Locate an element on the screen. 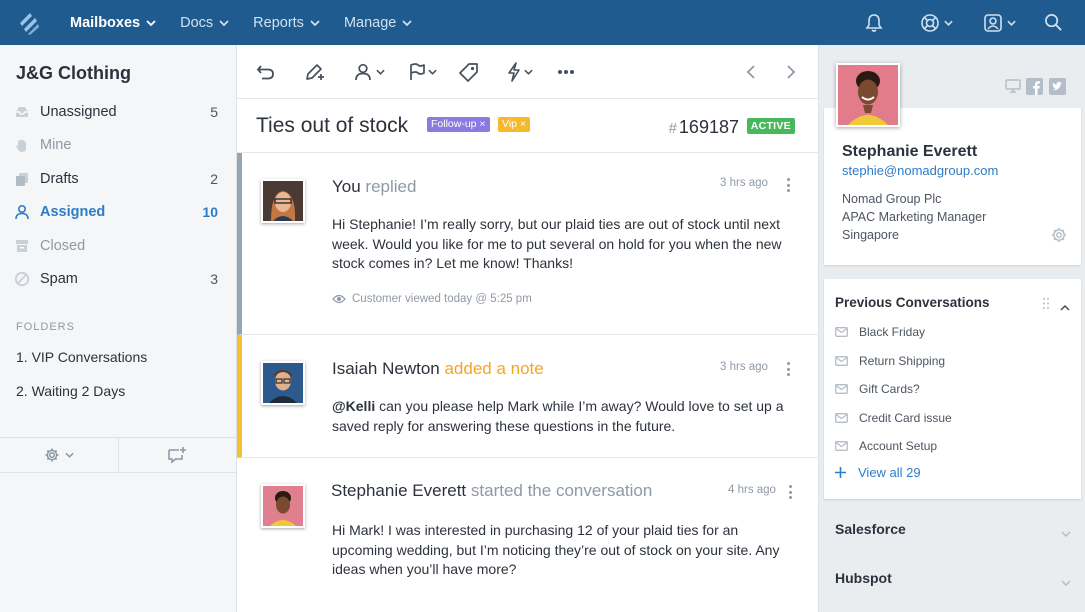 This screenshot has height=612, width=1085. app-salesforce: Salesforce is located at coordinates (870, 529).